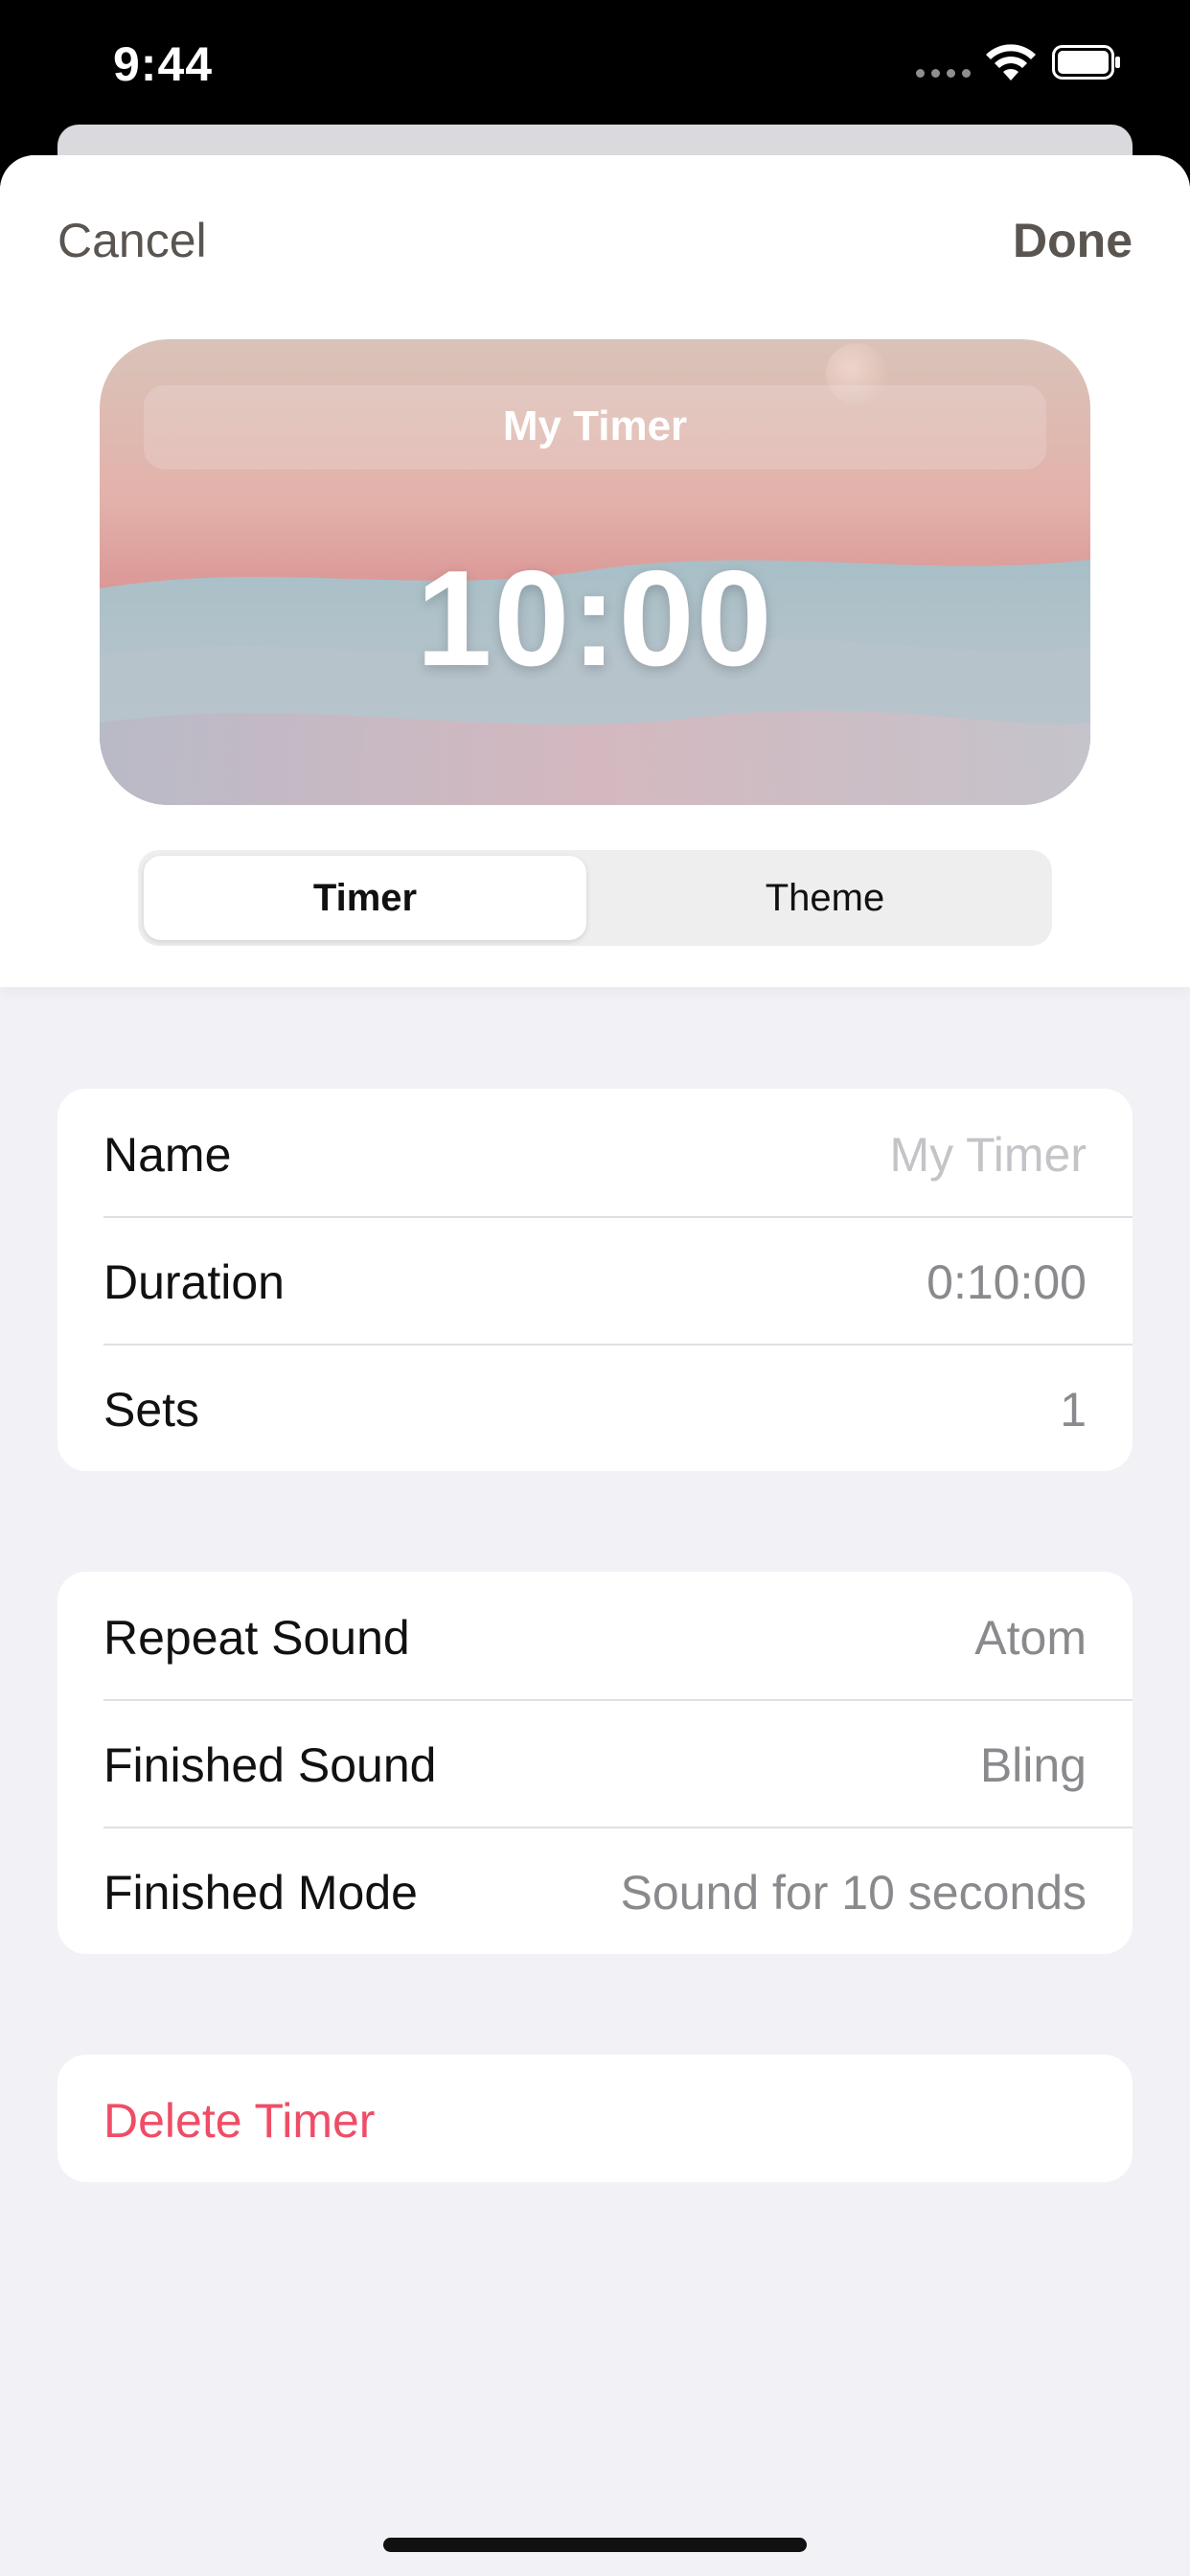 This screenshot has height=2576, width=1190. Describe the element at coordinates (595, 898) in the screenshot. I see `timer-theme-segmented-control: Timer Theme` at that location.